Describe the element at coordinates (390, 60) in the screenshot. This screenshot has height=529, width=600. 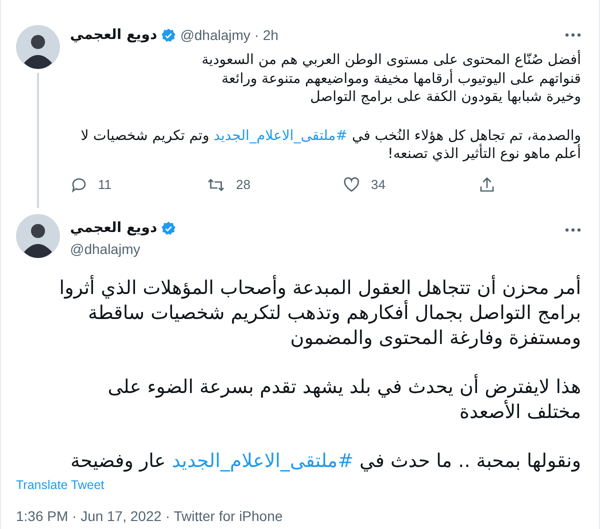
I see `tweet-text: أفضل صُنّاع المحتوى على مستوى الوطن العربي هم من السعودية` at that location.